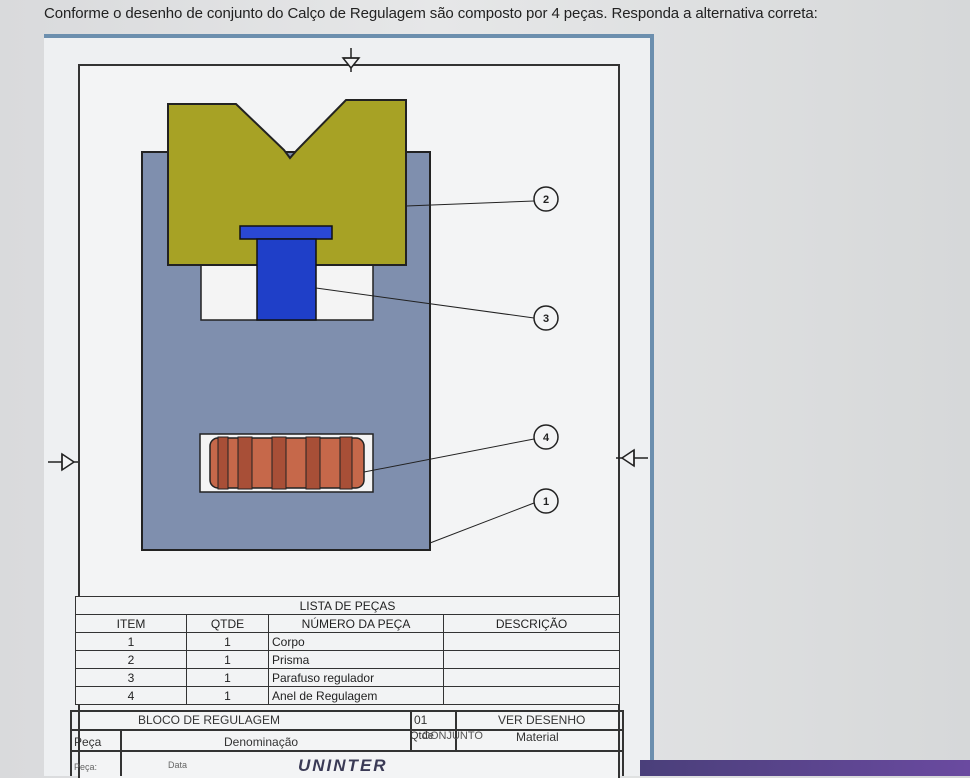  I want to click on callout-4: 4, so click(546, 437).